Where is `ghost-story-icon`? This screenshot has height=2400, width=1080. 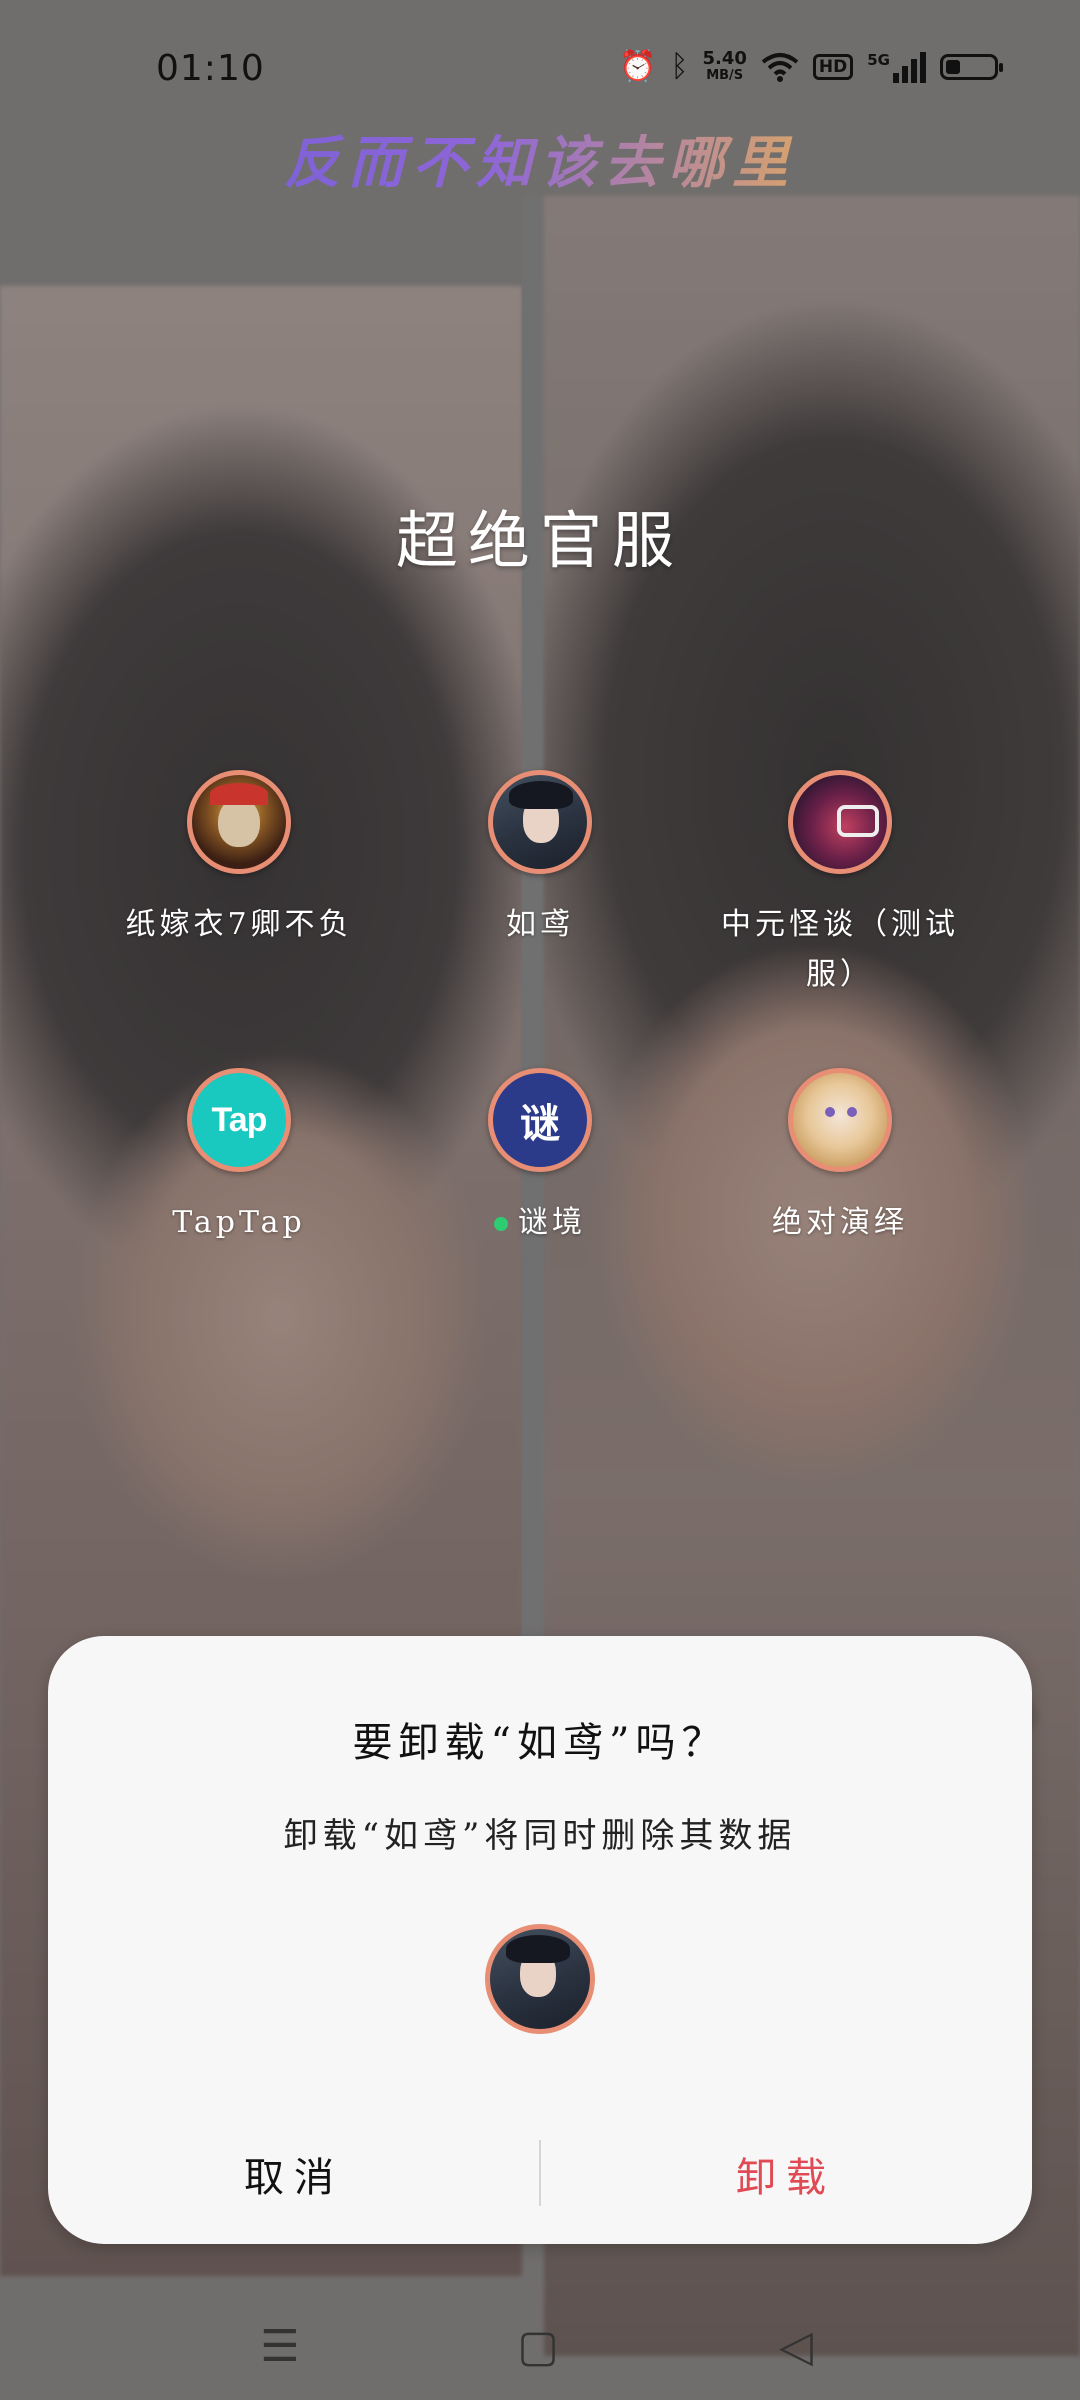 ghost-story-icon is located at coordinates (840, 822).